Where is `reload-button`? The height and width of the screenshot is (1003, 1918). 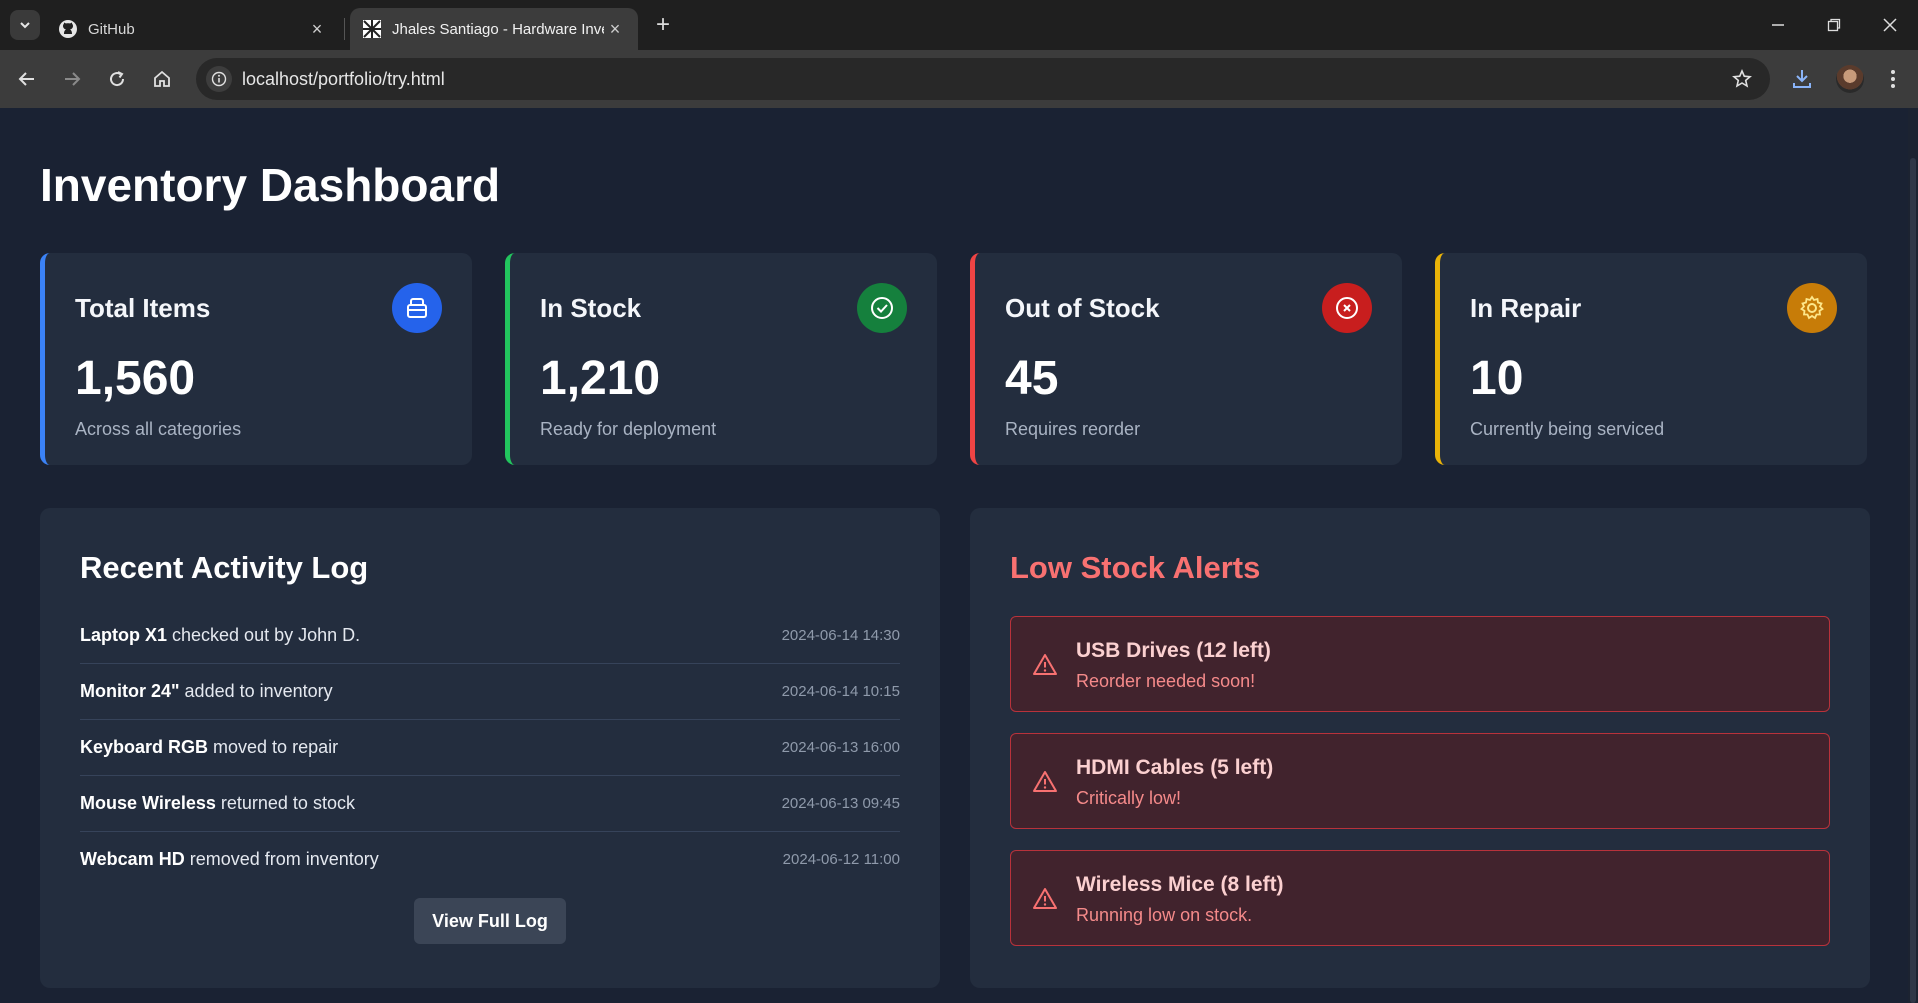
reload-button is located at coordinates (117, 79).